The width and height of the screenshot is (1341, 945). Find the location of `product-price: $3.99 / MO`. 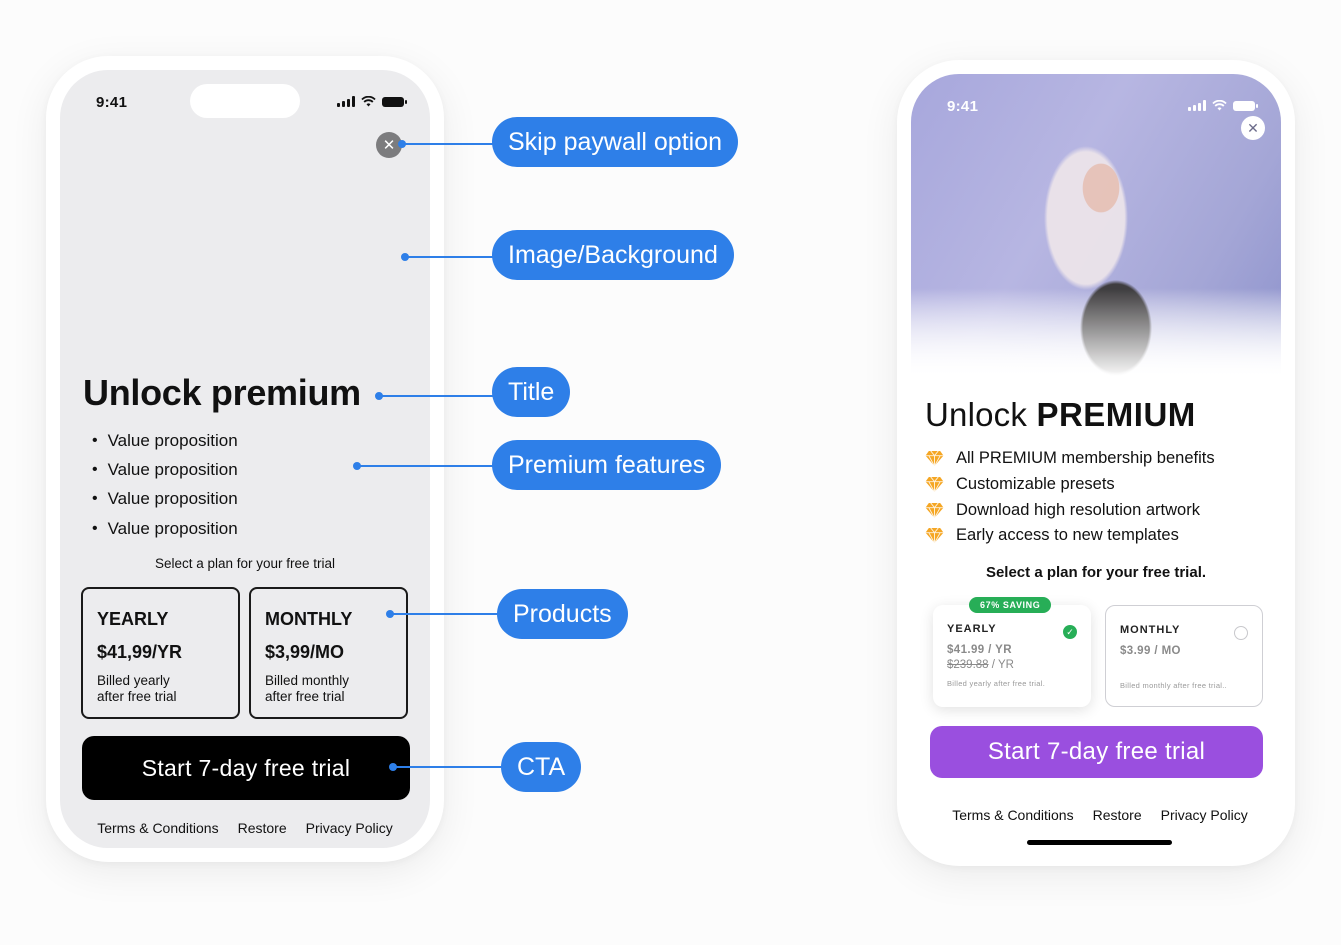

product-price: $3.99 / MO is located at coordinates (1150, 651).